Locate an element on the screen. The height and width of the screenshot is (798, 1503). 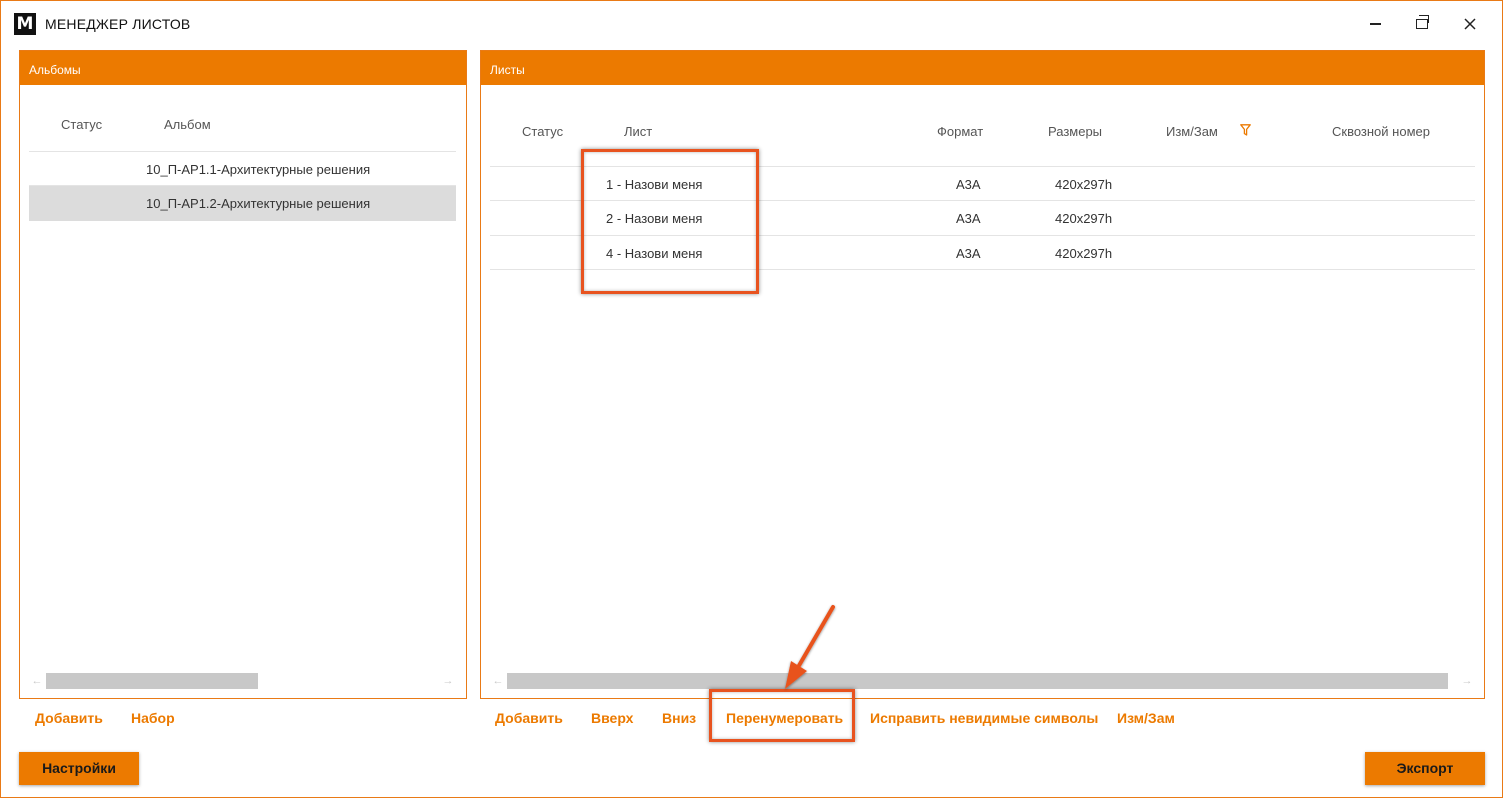
sheets-horizontal-scrollbar: ← → is located at coordinates (982, 681).